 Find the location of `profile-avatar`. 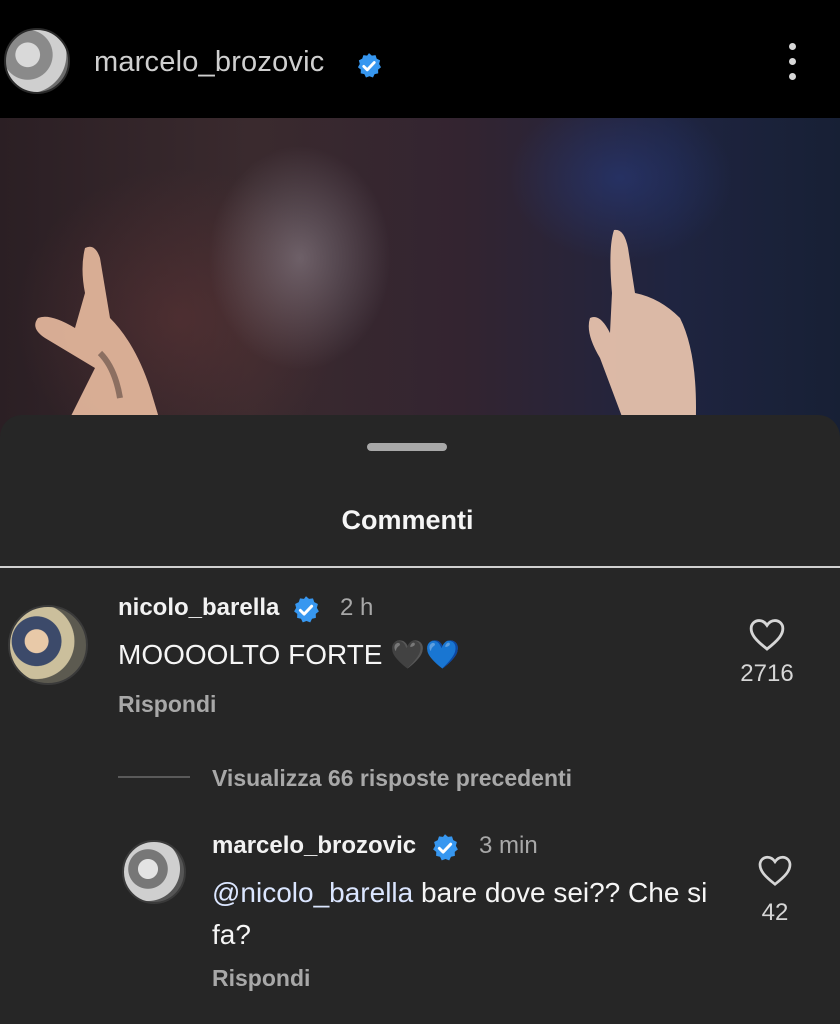

profile-avatar is located at coordinates (37, 61).